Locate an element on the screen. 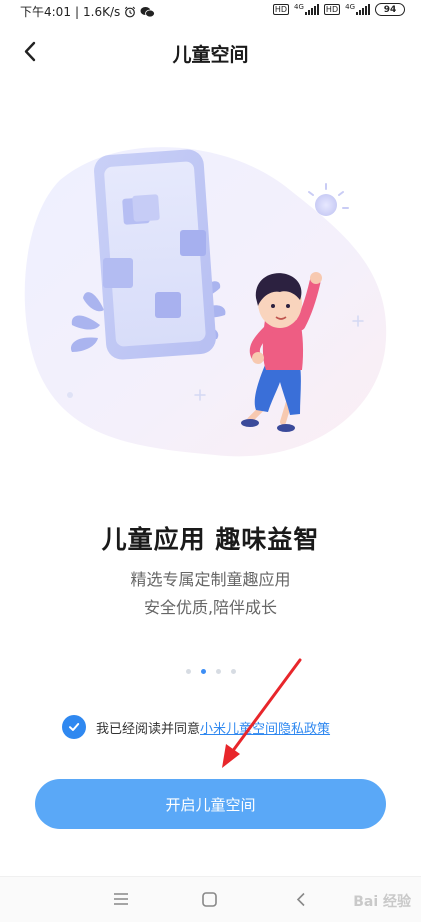  back-icon is located at coordinates (301, 899).